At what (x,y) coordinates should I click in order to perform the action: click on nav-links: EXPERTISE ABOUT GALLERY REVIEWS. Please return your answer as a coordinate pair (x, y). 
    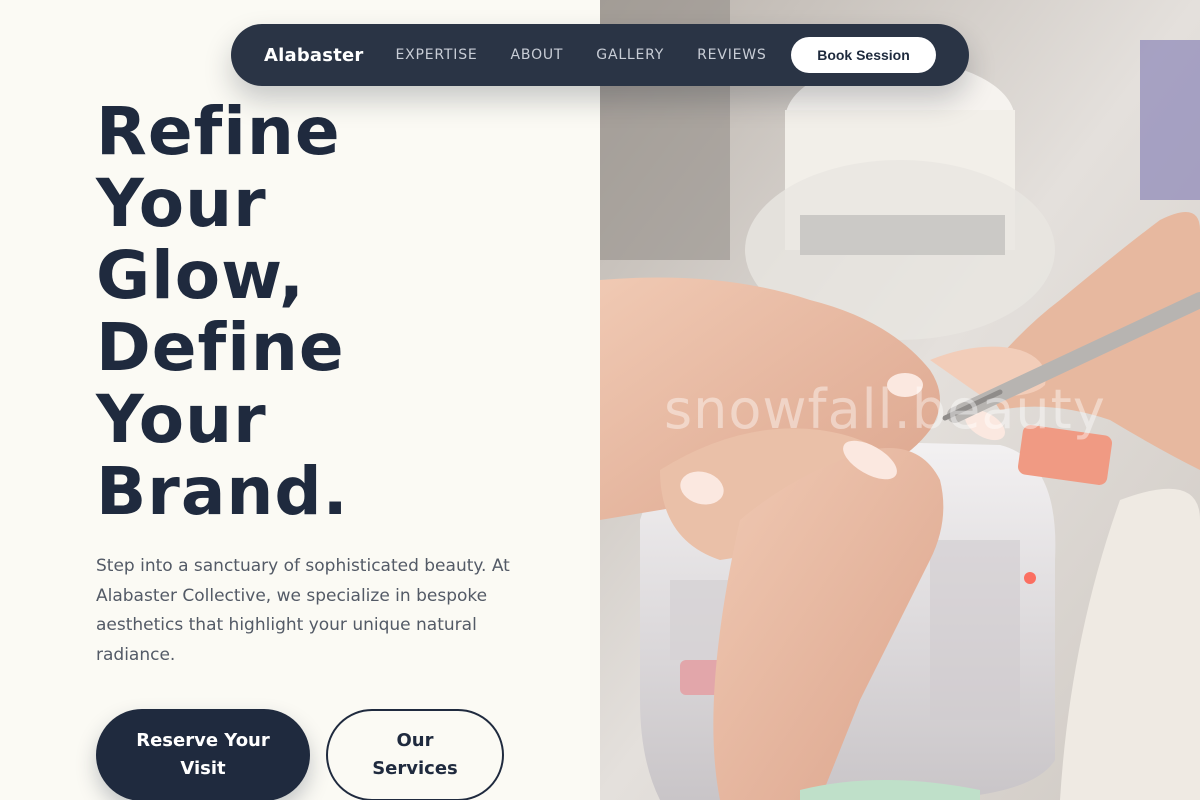
    Looking at the image, I should click on (597, 55).